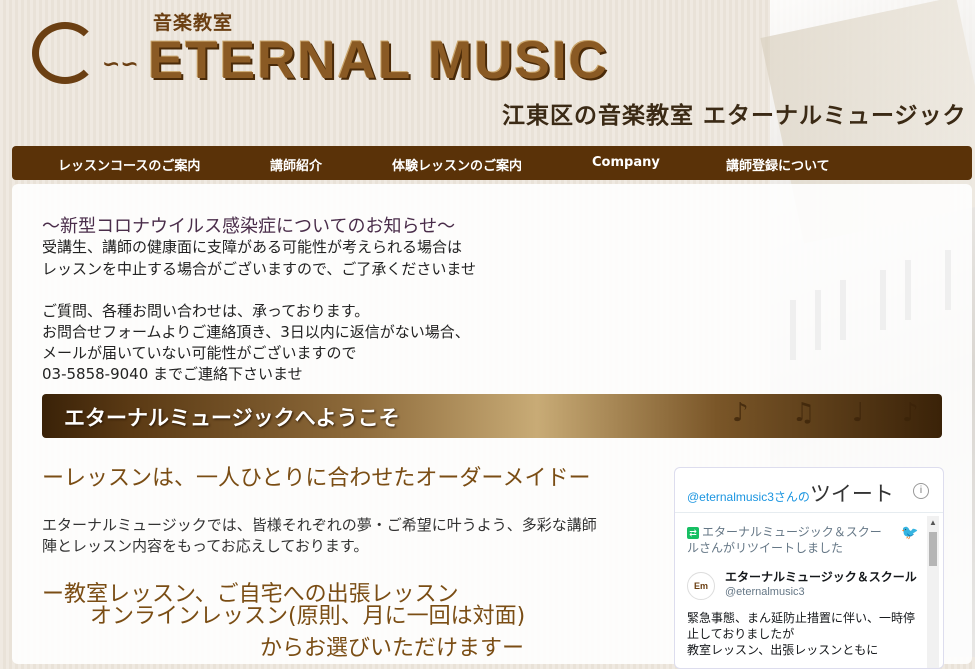  I want to click on info-icon: i, so click(921, 491).